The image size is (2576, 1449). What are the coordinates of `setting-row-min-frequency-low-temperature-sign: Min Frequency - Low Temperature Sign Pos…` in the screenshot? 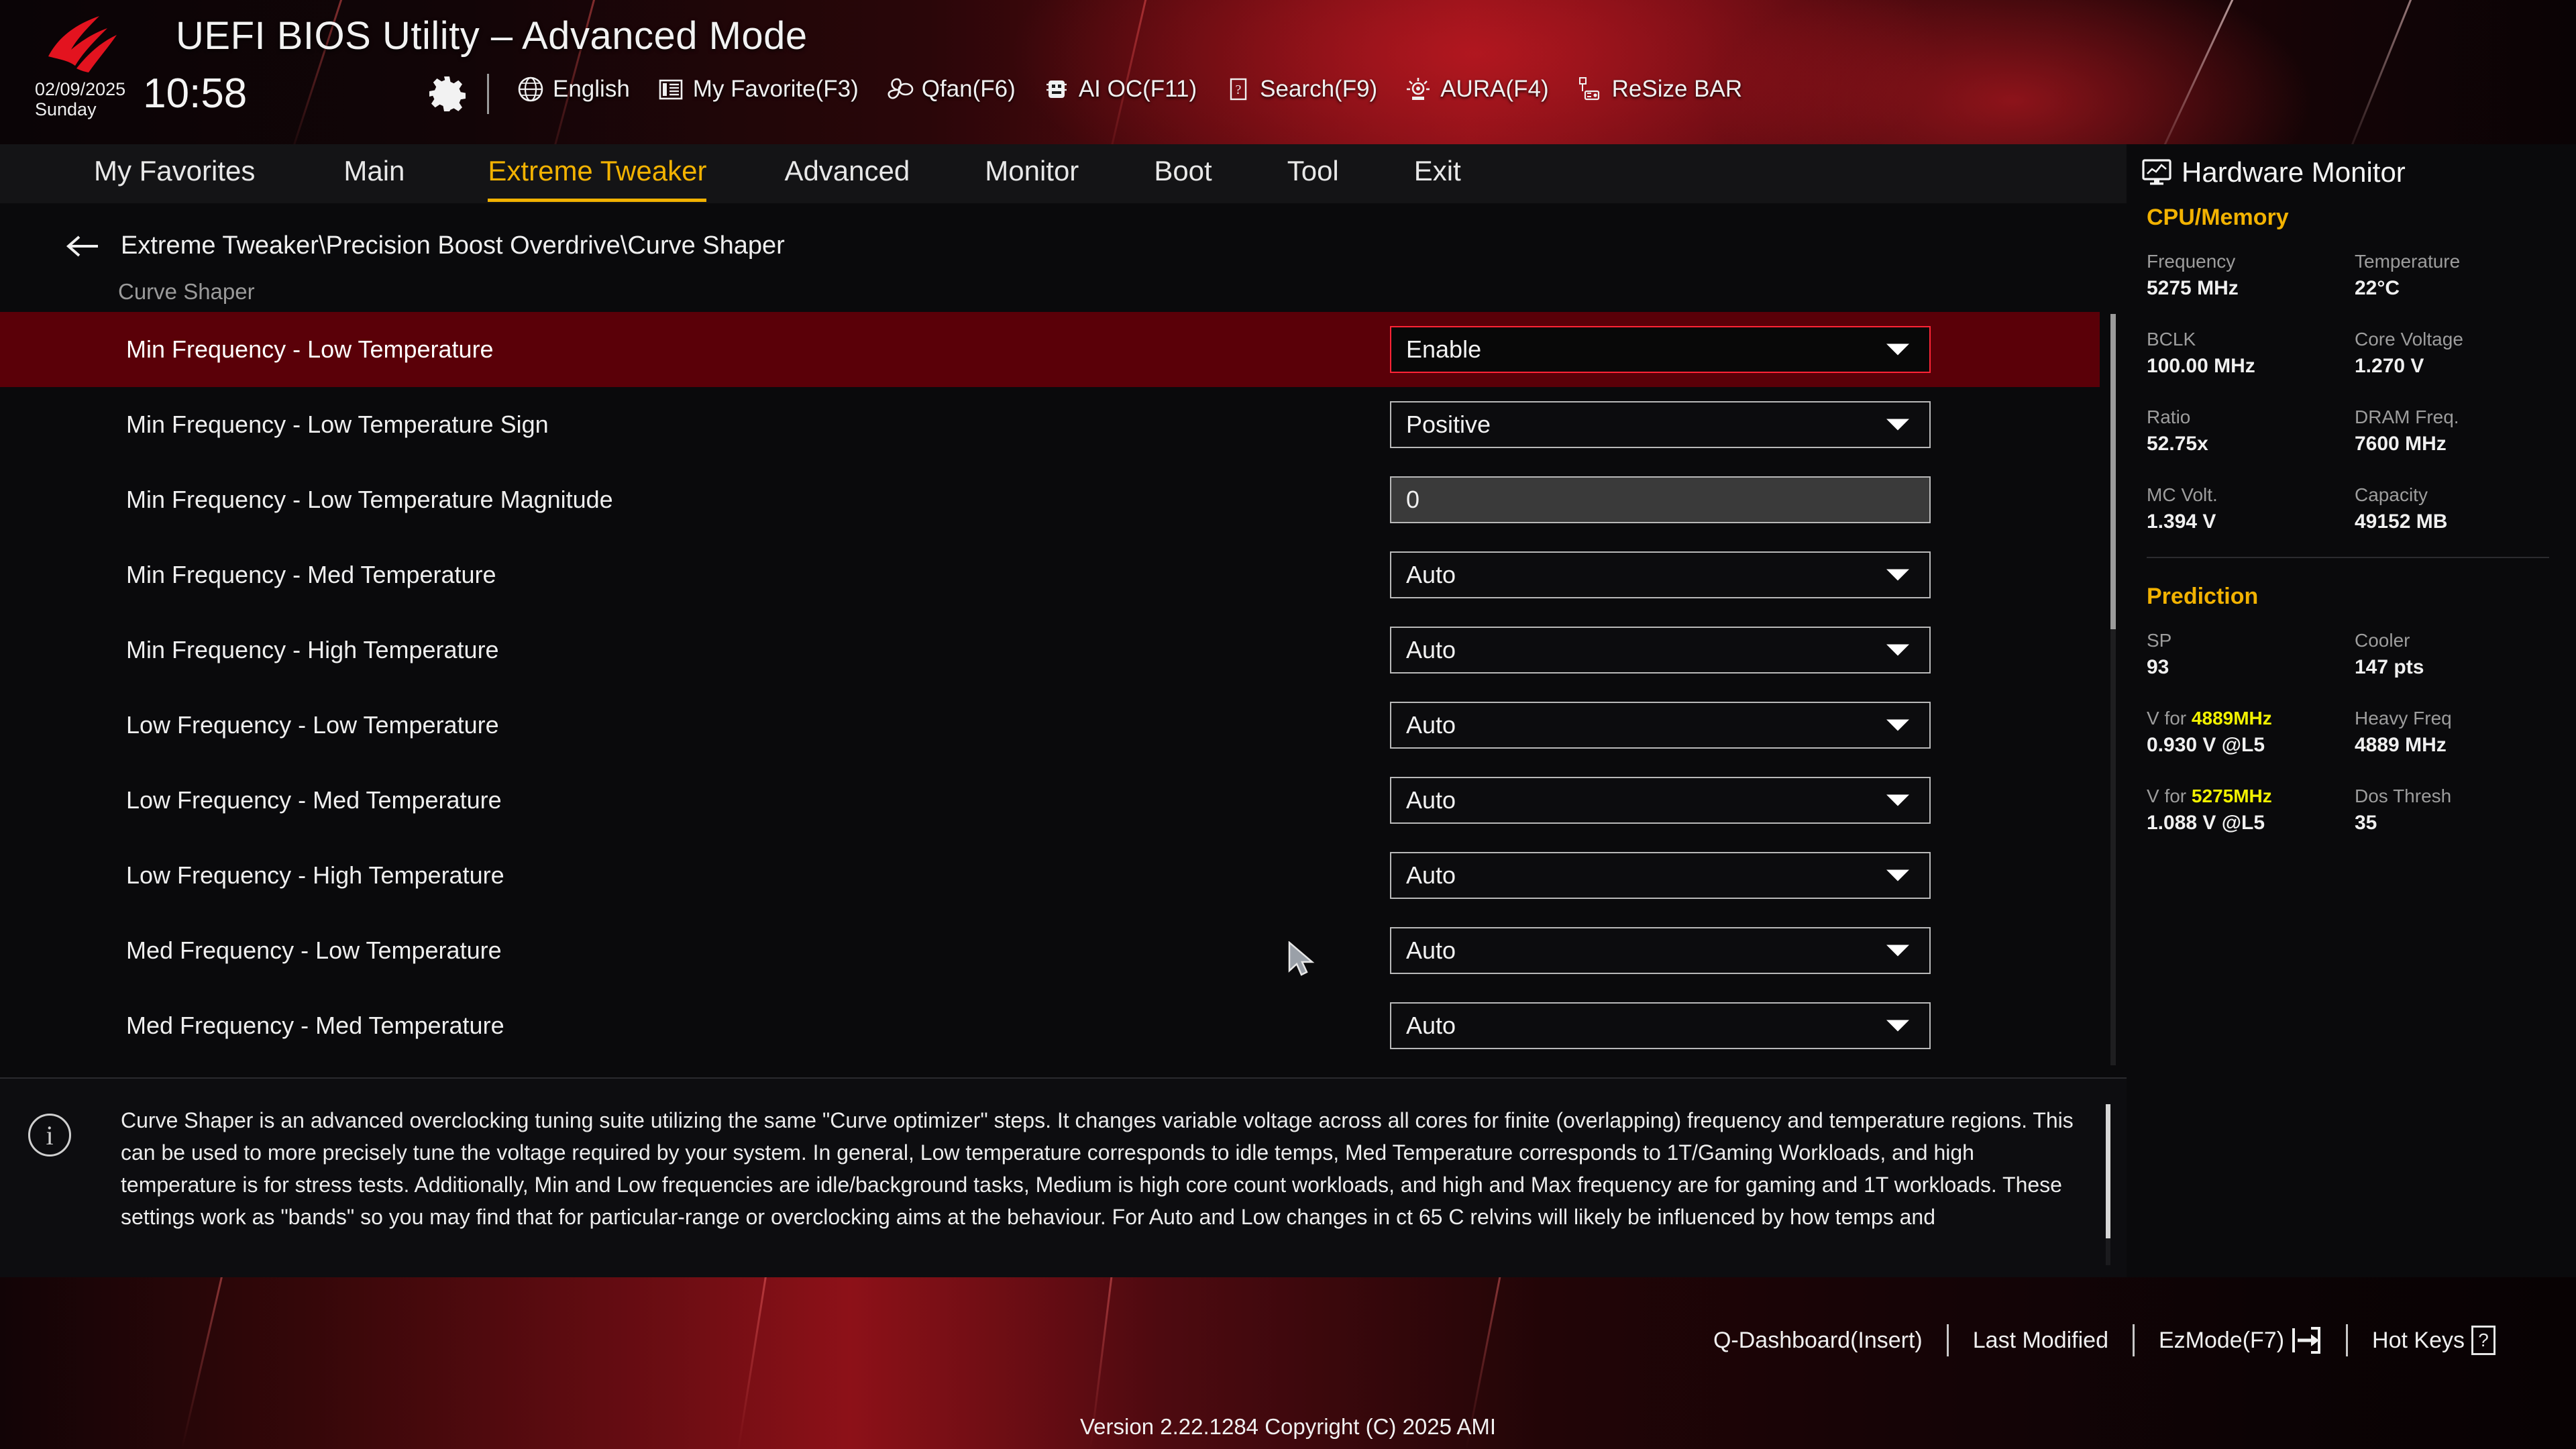 It's located at (1050, 424).